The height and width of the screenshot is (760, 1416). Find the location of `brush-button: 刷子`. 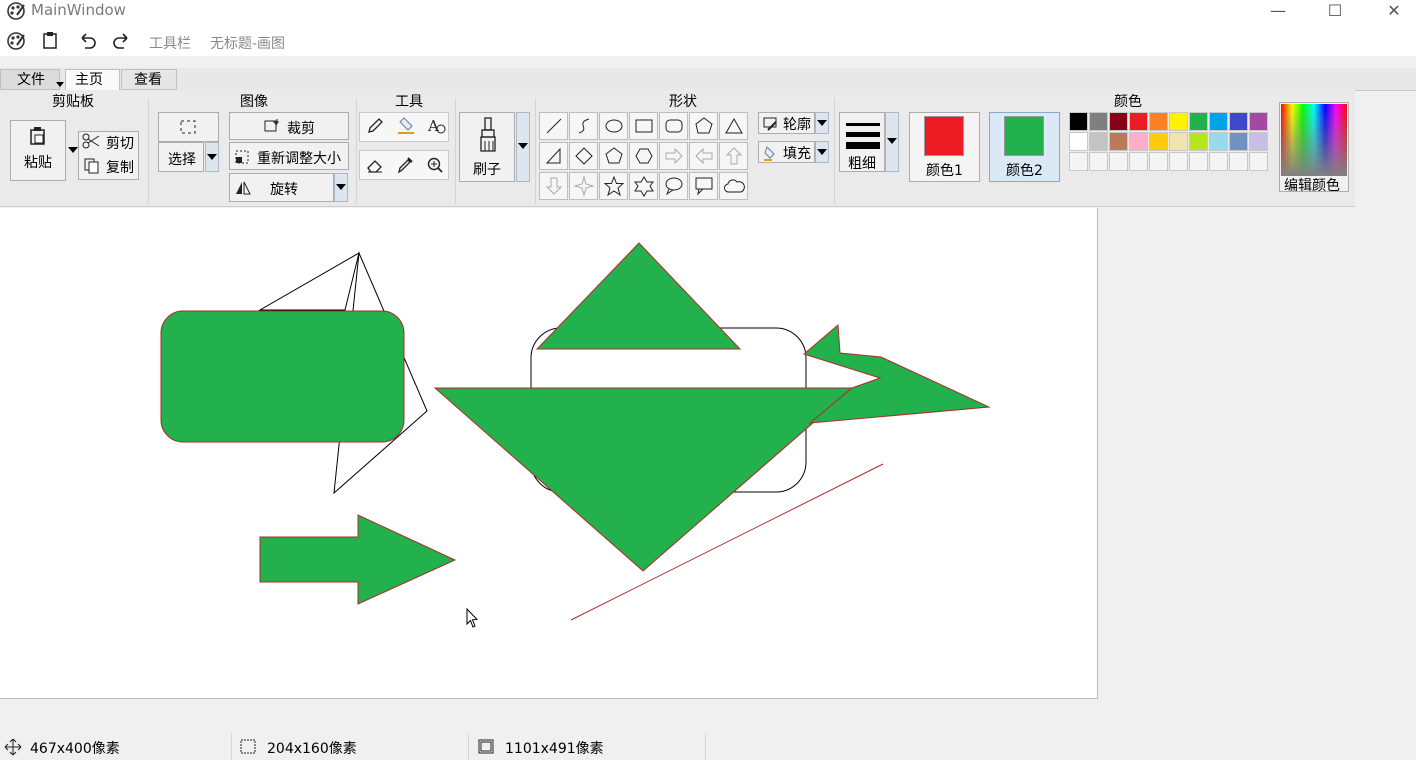

brush-button: 刷子 is located at coordinates (487, 147).